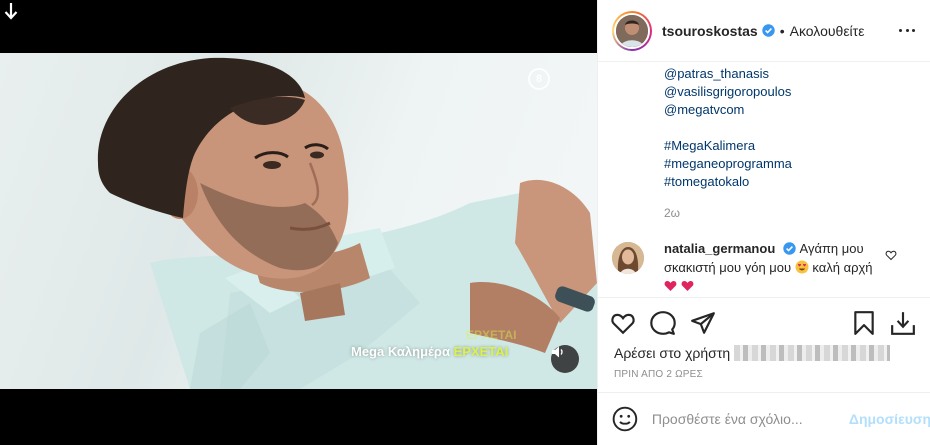 This screenshot has height=445, width=930. What do you see at coordinates (744, 419) in the screenshot?
I see `comment-input` at bounding box center [744, 419].